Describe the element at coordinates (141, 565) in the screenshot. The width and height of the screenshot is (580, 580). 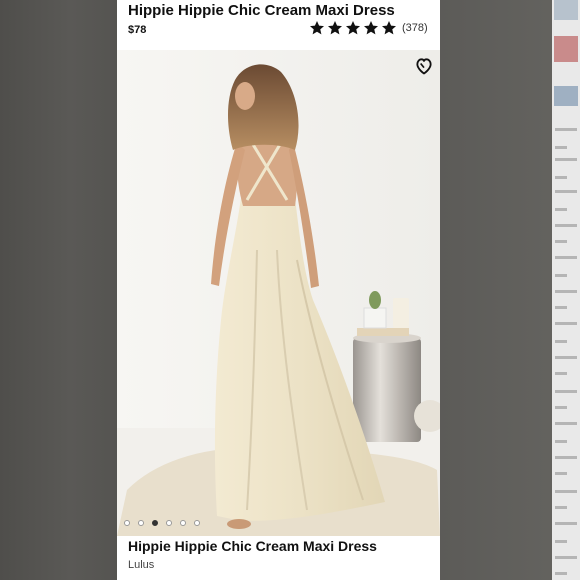
I see `brand-name: Lulus` at that location.